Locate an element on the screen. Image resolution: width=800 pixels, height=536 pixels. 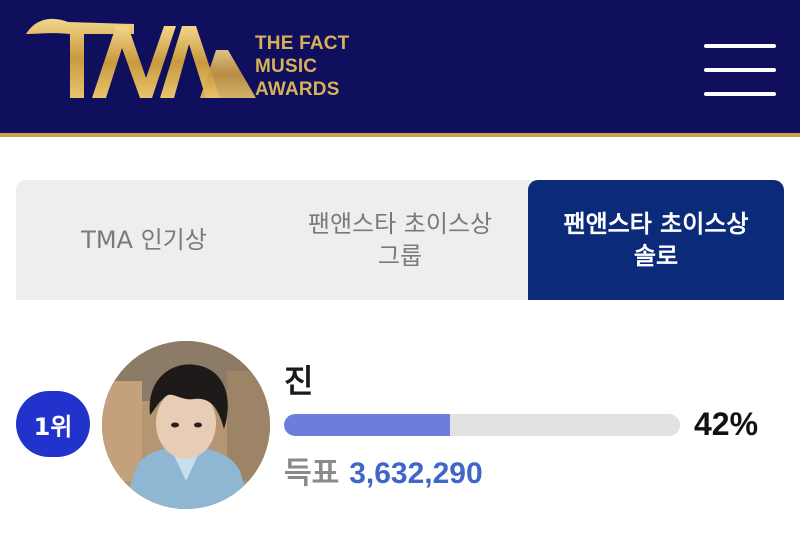
tab-tma-popularity: TMA 인기상 is located at coordinates (144, 240).